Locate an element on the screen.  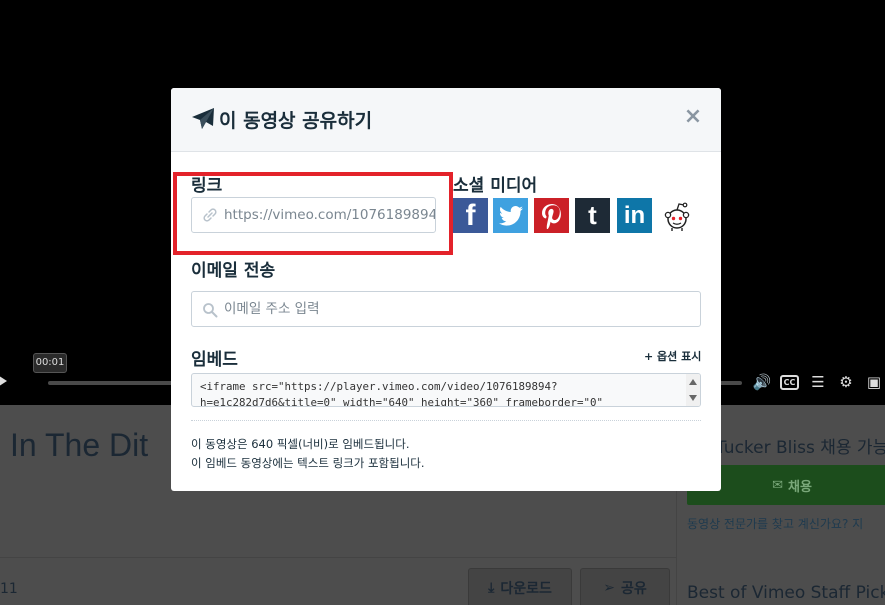
linkedin-icon: in is located at coordinates (634, 215).